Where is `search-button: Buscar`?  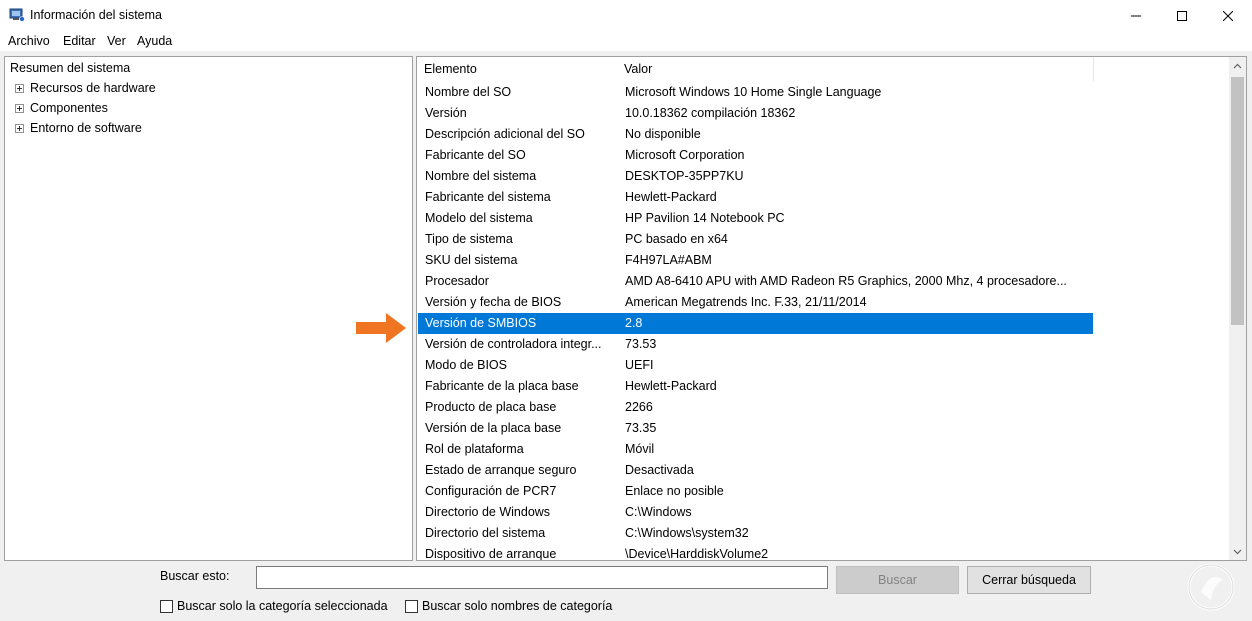 search-button: Buscar is located at coordinates (897, 580).